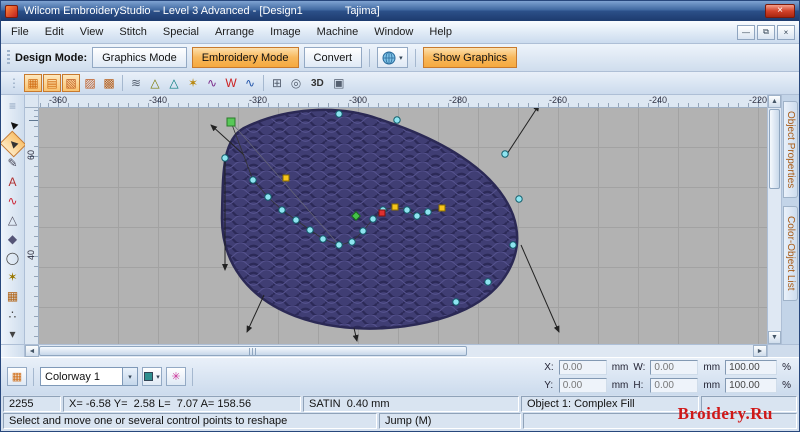  I want to click on control-point-exit, so click(382, 213).